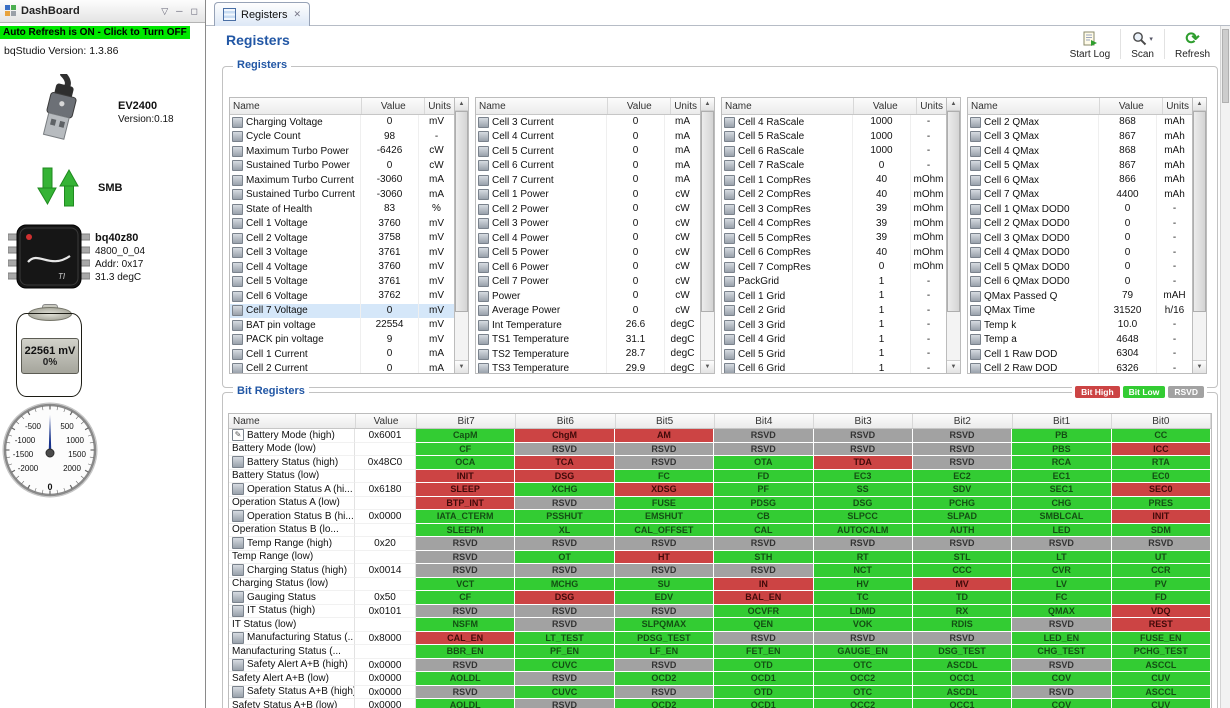 Image resolution: width=1230 pixels, height=708 pixels. Describe the element at coordinates (588, 325) in the screenshot. I see `register-row: Int Temperature 26.6 degC` at that location.